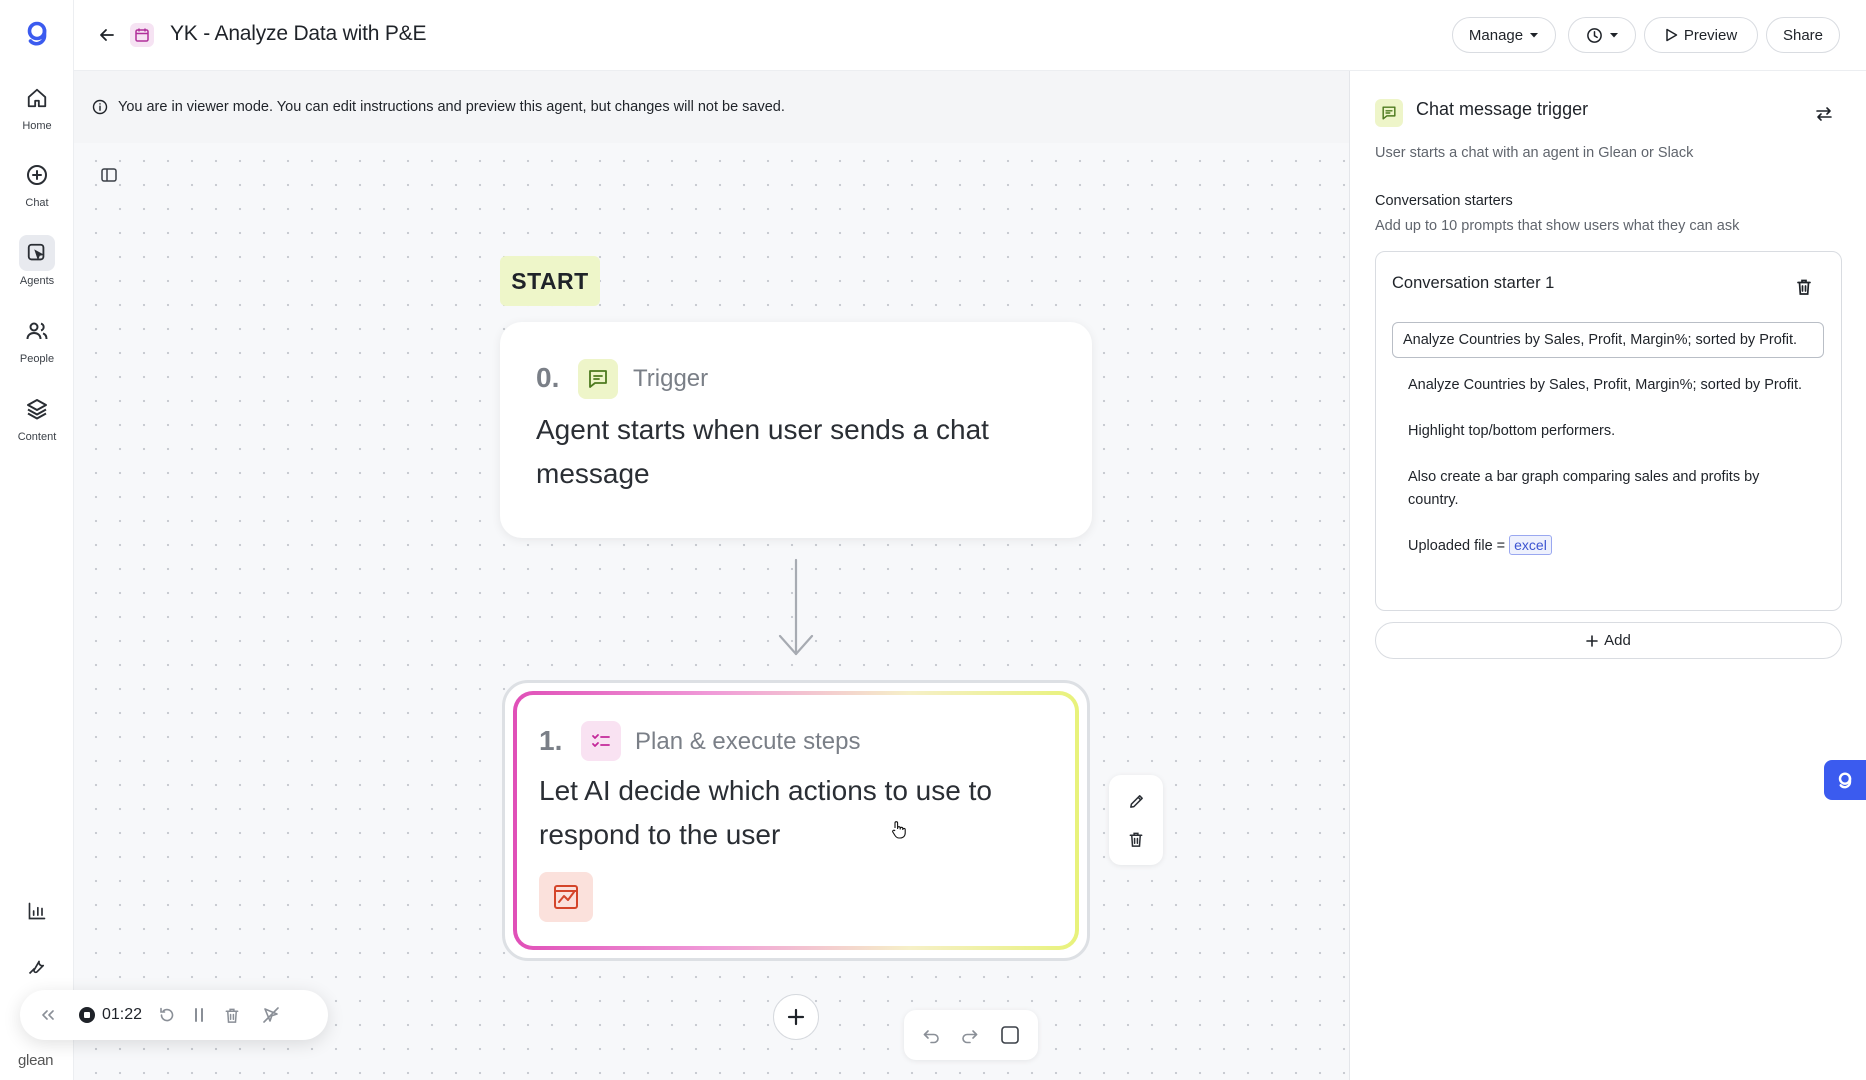 The width and height of the screenshot is (1866, 1080). Describe the element at coordinates (1502, 109) in the screenshot. I see `panel-title: Chat message trigger` at that location.